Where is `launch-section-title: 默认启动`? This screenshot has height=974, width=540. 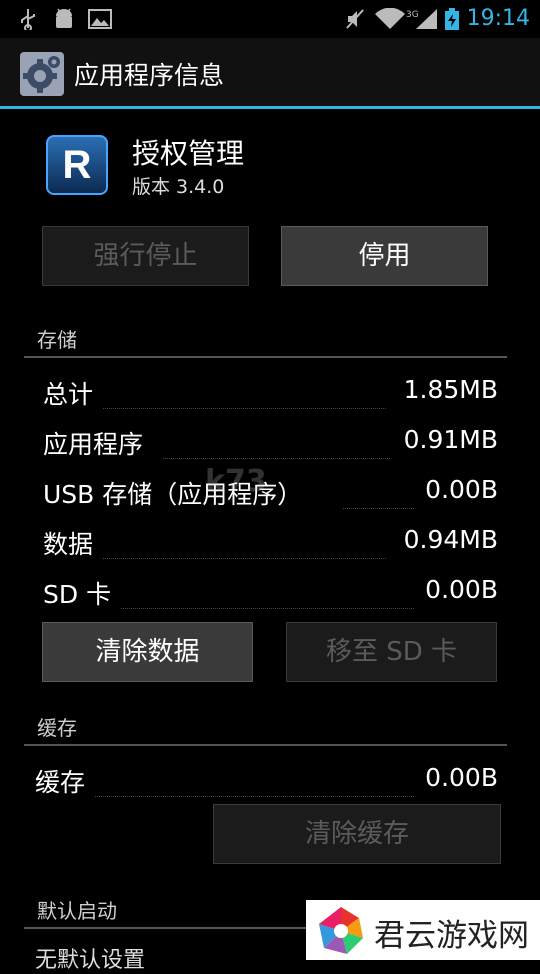
launch-section-title: 默认启动 is located at coordinates (77, 911).